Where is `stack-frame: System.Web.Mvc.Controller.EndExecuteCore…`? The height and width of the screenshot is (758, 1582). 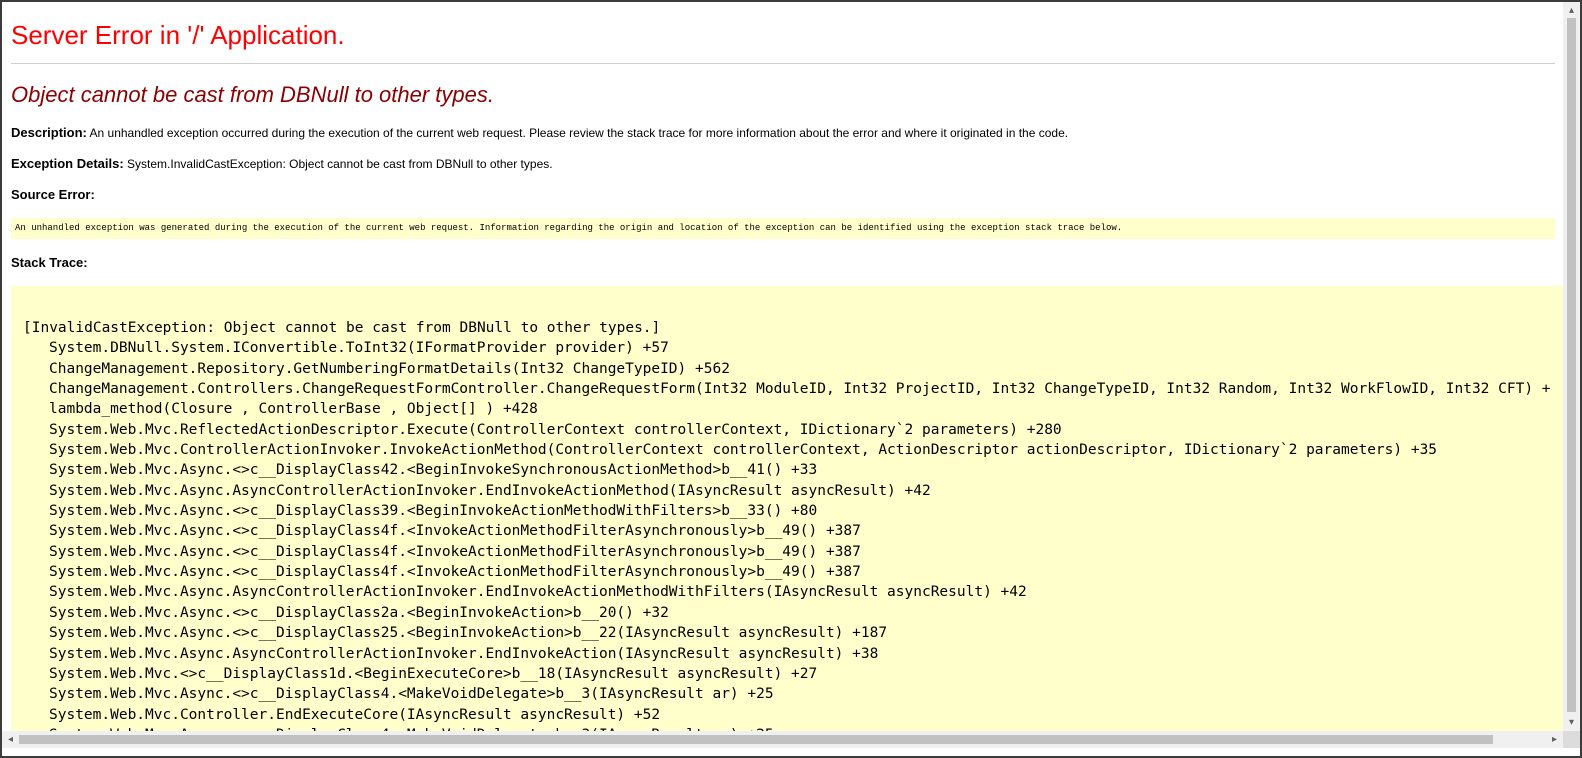
stack-frame: System.Web.Mvc.Controller.EndExecuteCore… is located at coordinates (355, 714).